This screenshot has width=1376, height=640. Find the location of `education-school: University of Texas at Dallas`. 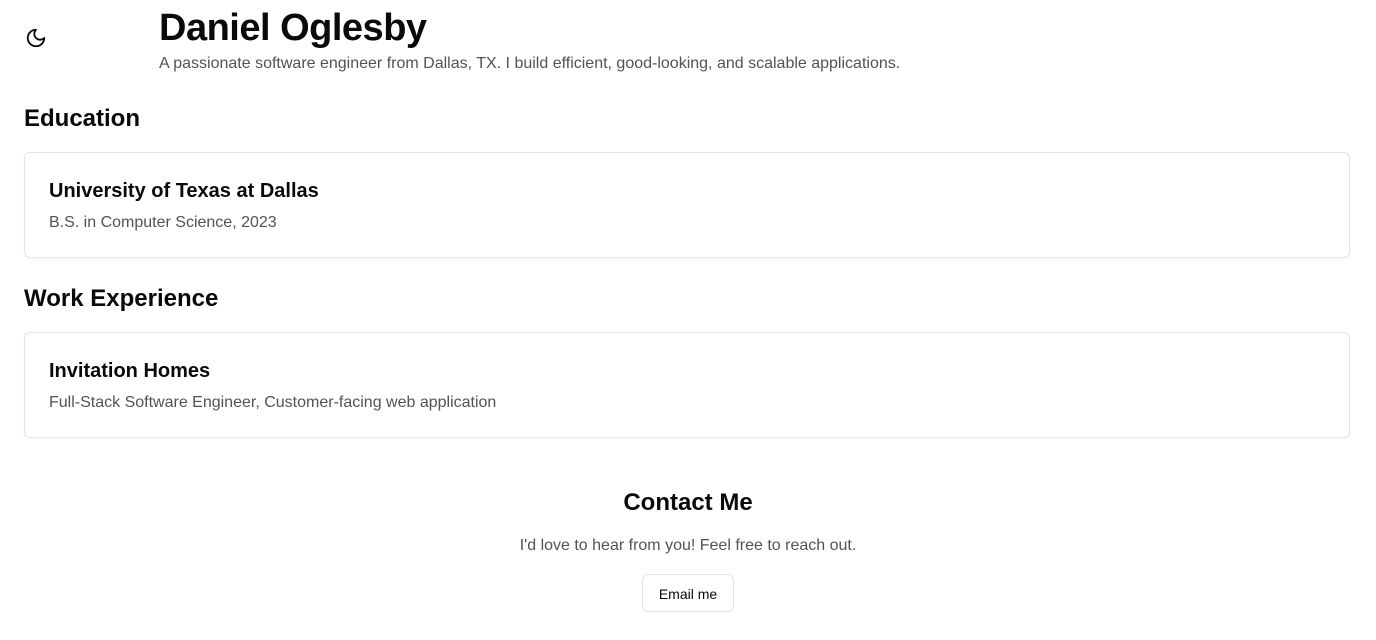

education-school: University of Texas at Dallas is located at coordinates (184, 191).